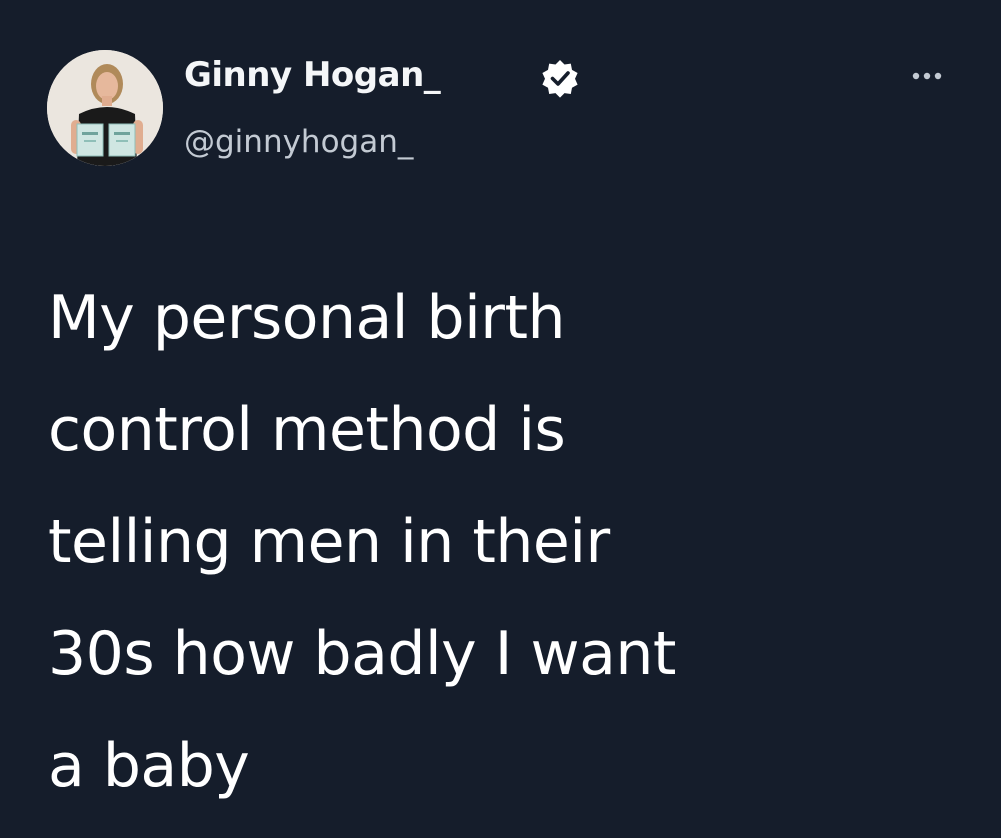 This screenshot has width=1001, height=838. I want to click on avatar, so click(105, 108).